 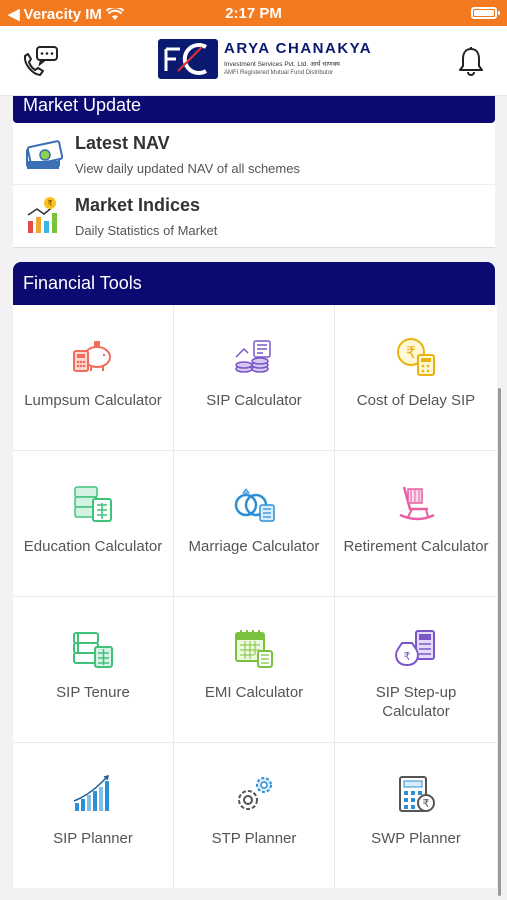 What do you see at coordinates (254, 505) in the screenshot?
I see `rings-calculator-icon` at bounding box center [254, 505].